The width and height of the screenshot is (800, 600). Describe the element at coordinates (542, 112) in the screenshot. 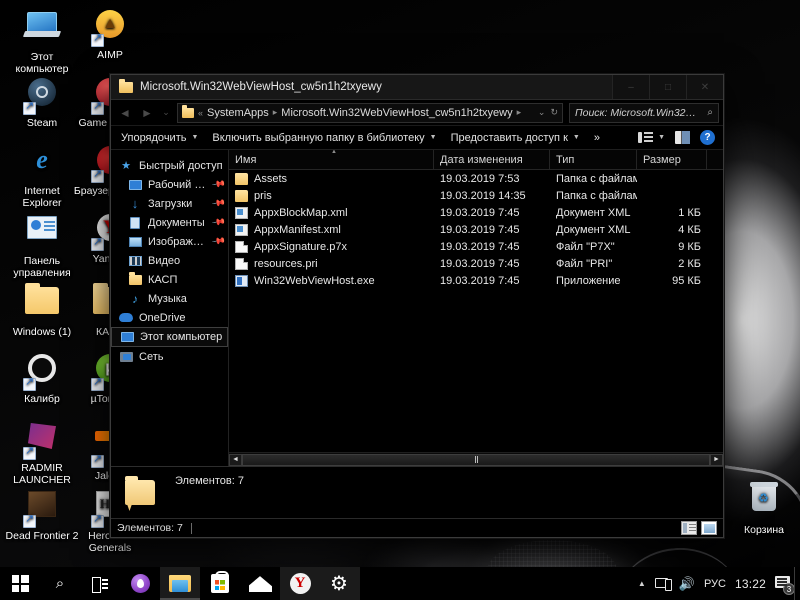

I see `chevron-down-icon: ⌄` at that location.